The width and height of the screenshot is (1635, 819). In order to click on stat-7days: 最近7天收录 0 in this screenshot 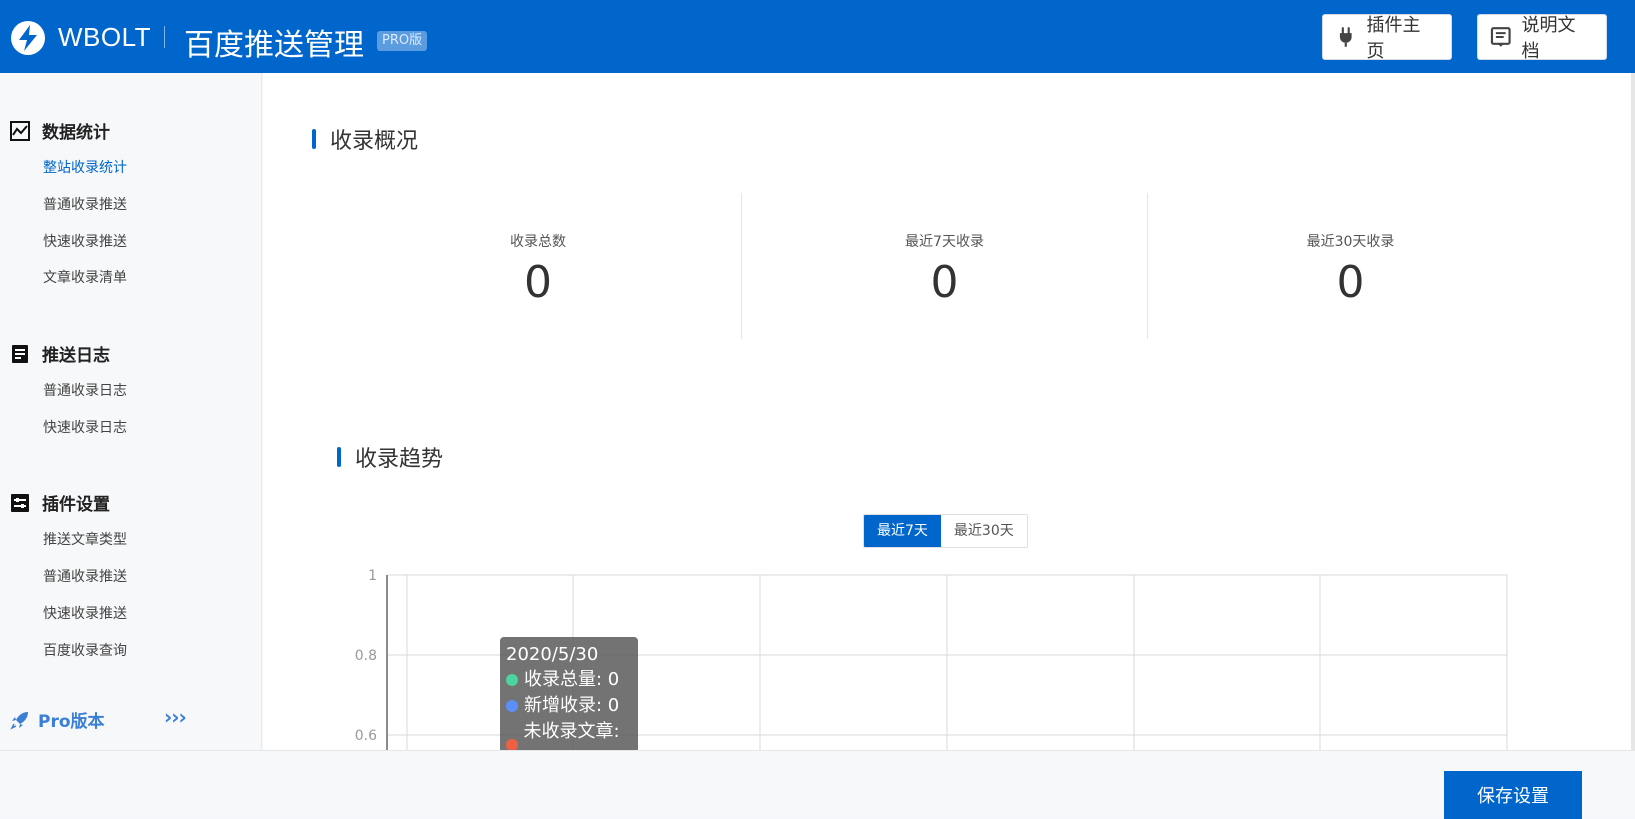, I will do `click(944, 266)`.